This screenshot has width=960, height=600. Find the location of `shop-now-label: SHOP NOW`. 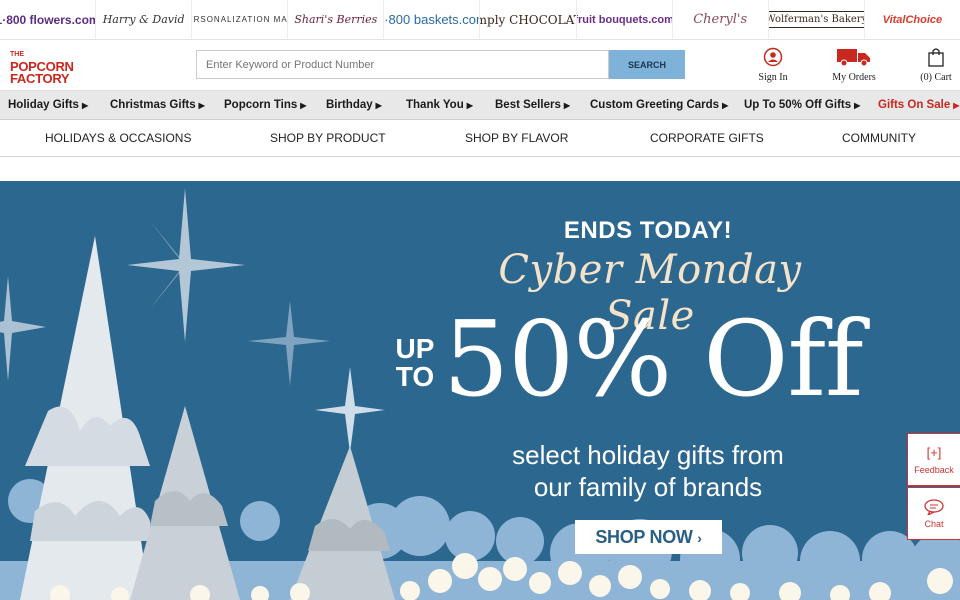

shop-now-label: SHOP NOW is located at coordinates (644, 537).